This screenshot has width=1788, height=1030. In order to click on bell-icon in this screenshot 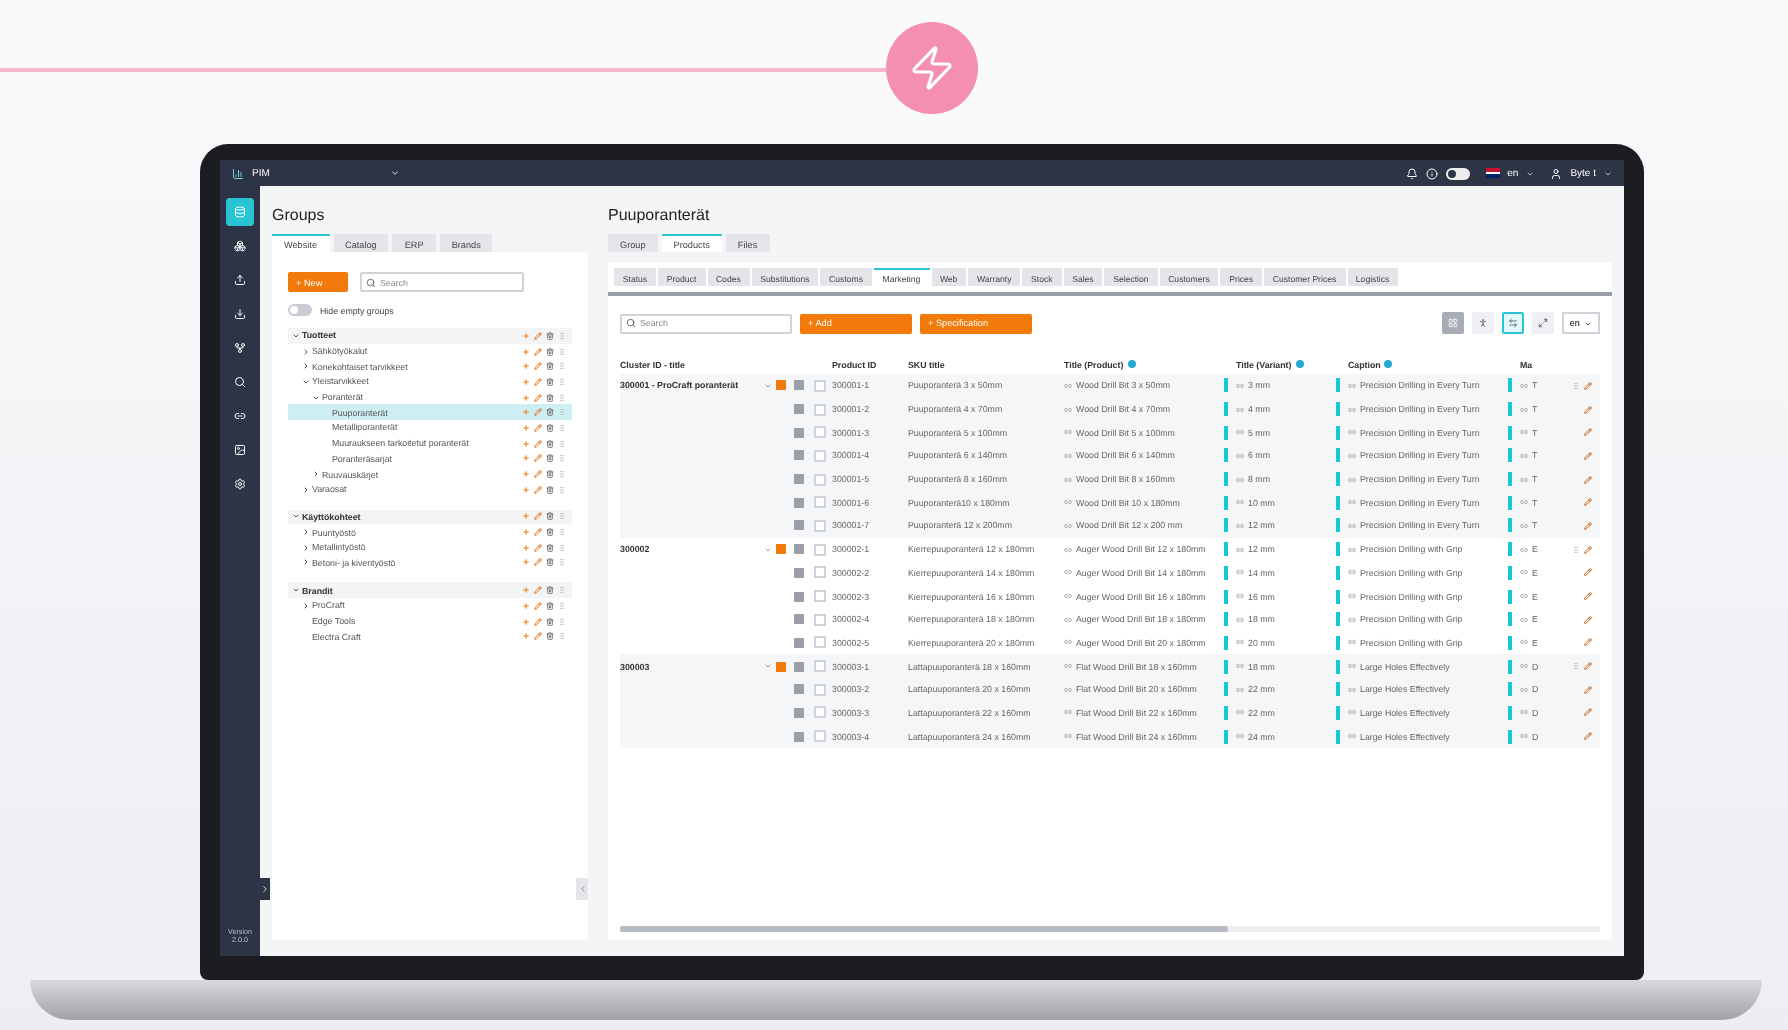, I will do `click(1411, 173)`.